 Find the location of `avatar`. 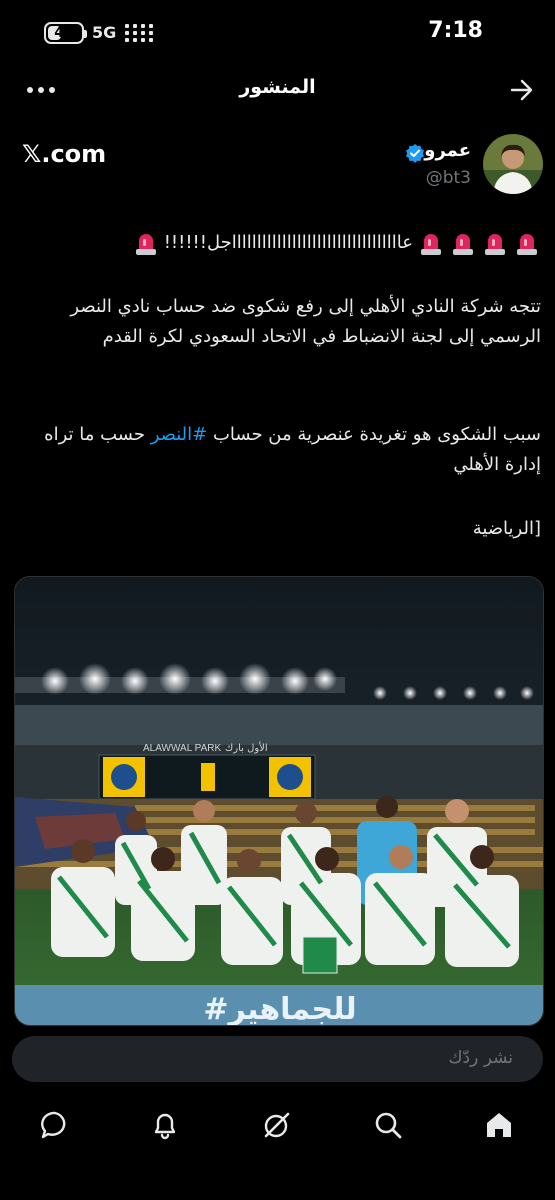

avatar is located at coordinates (513, 164).